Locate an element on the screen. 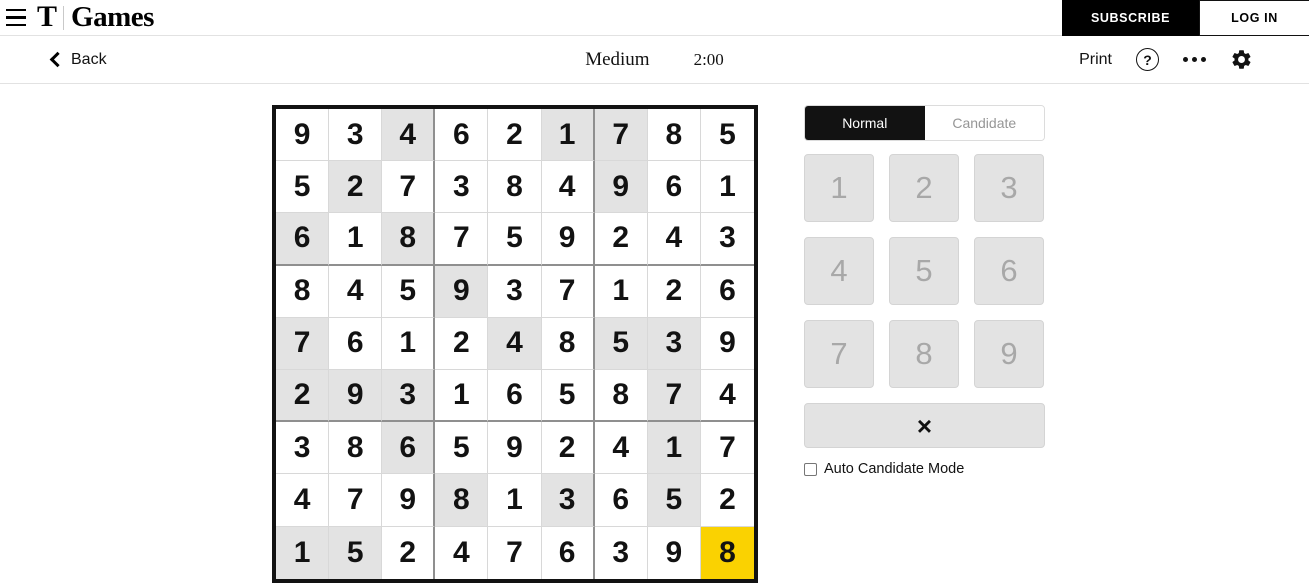 The width and height of the screenshot is (1309, 587). num-key-3: 3 is located at coordinates (1009, 188).